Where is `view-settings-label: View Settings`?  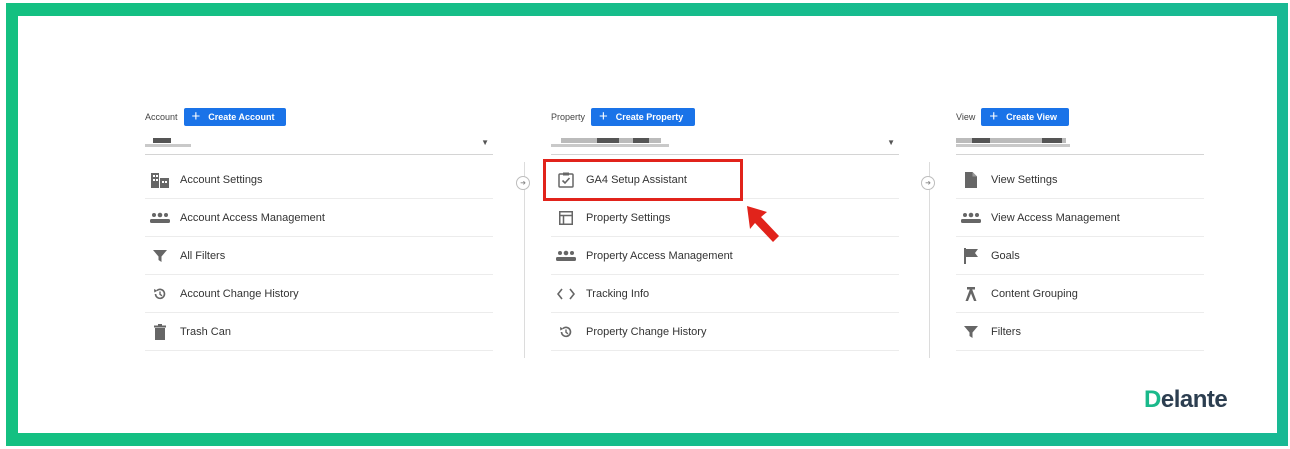
view-settings-label: View Settings is located at coordinates (1024, 179).